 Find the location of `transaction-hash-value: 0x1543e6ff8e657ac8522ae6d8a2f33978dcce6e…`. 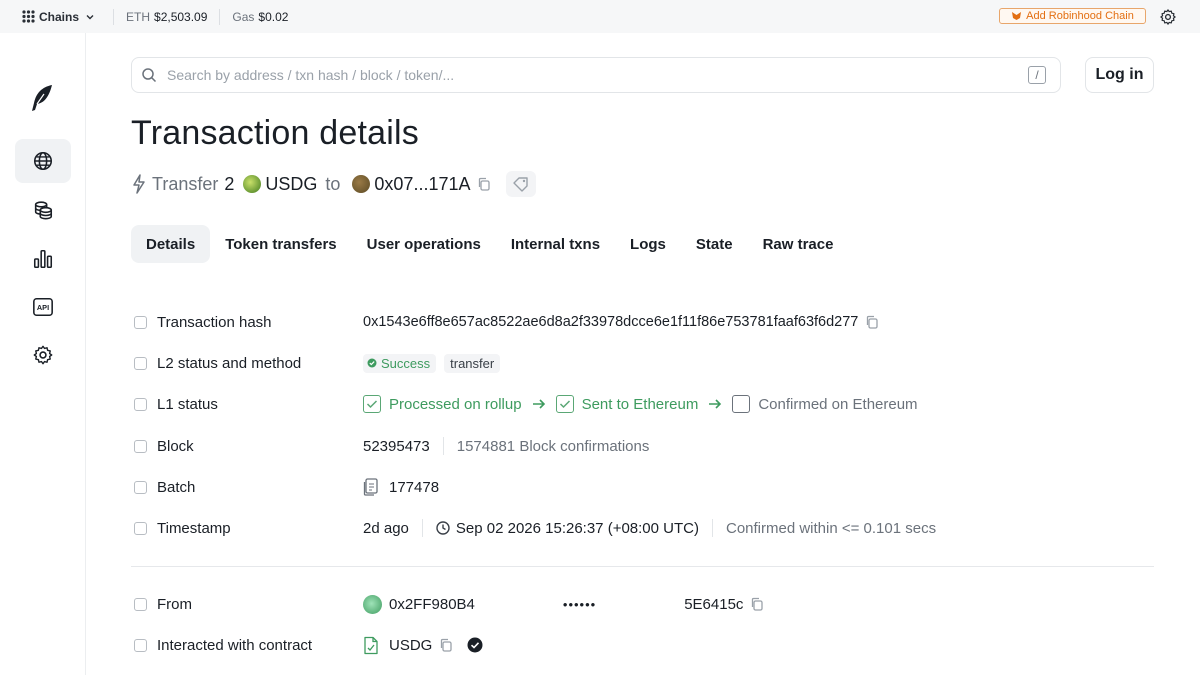

transaction-hash-value: 0x1543e6ff8e657ac8522ae6d8a2f33978dcce6e… is located at coordinates (611, 322).